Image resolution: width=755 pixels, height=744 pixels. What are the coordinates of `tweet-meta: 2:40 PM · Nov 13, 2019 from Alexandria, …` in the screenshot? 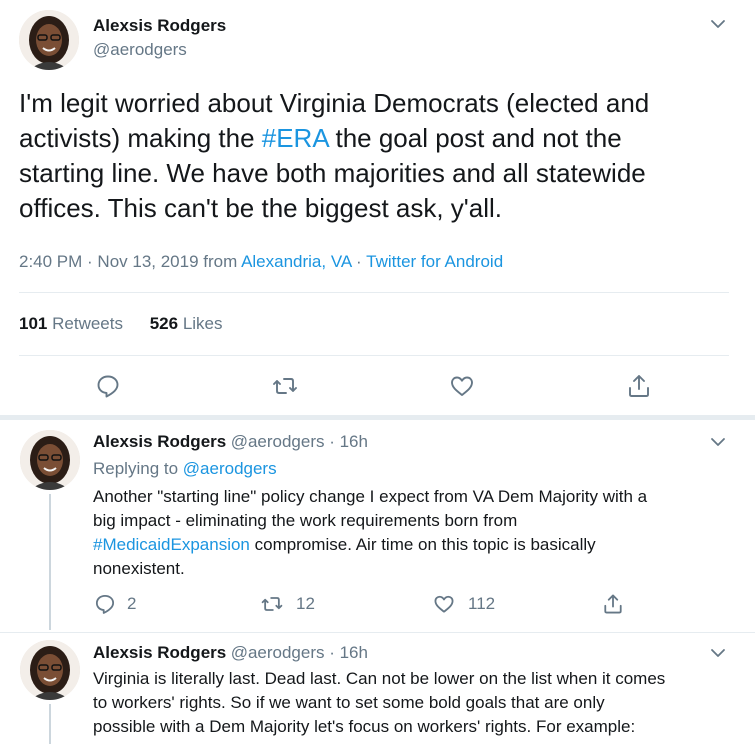 It's located at (261, 262).